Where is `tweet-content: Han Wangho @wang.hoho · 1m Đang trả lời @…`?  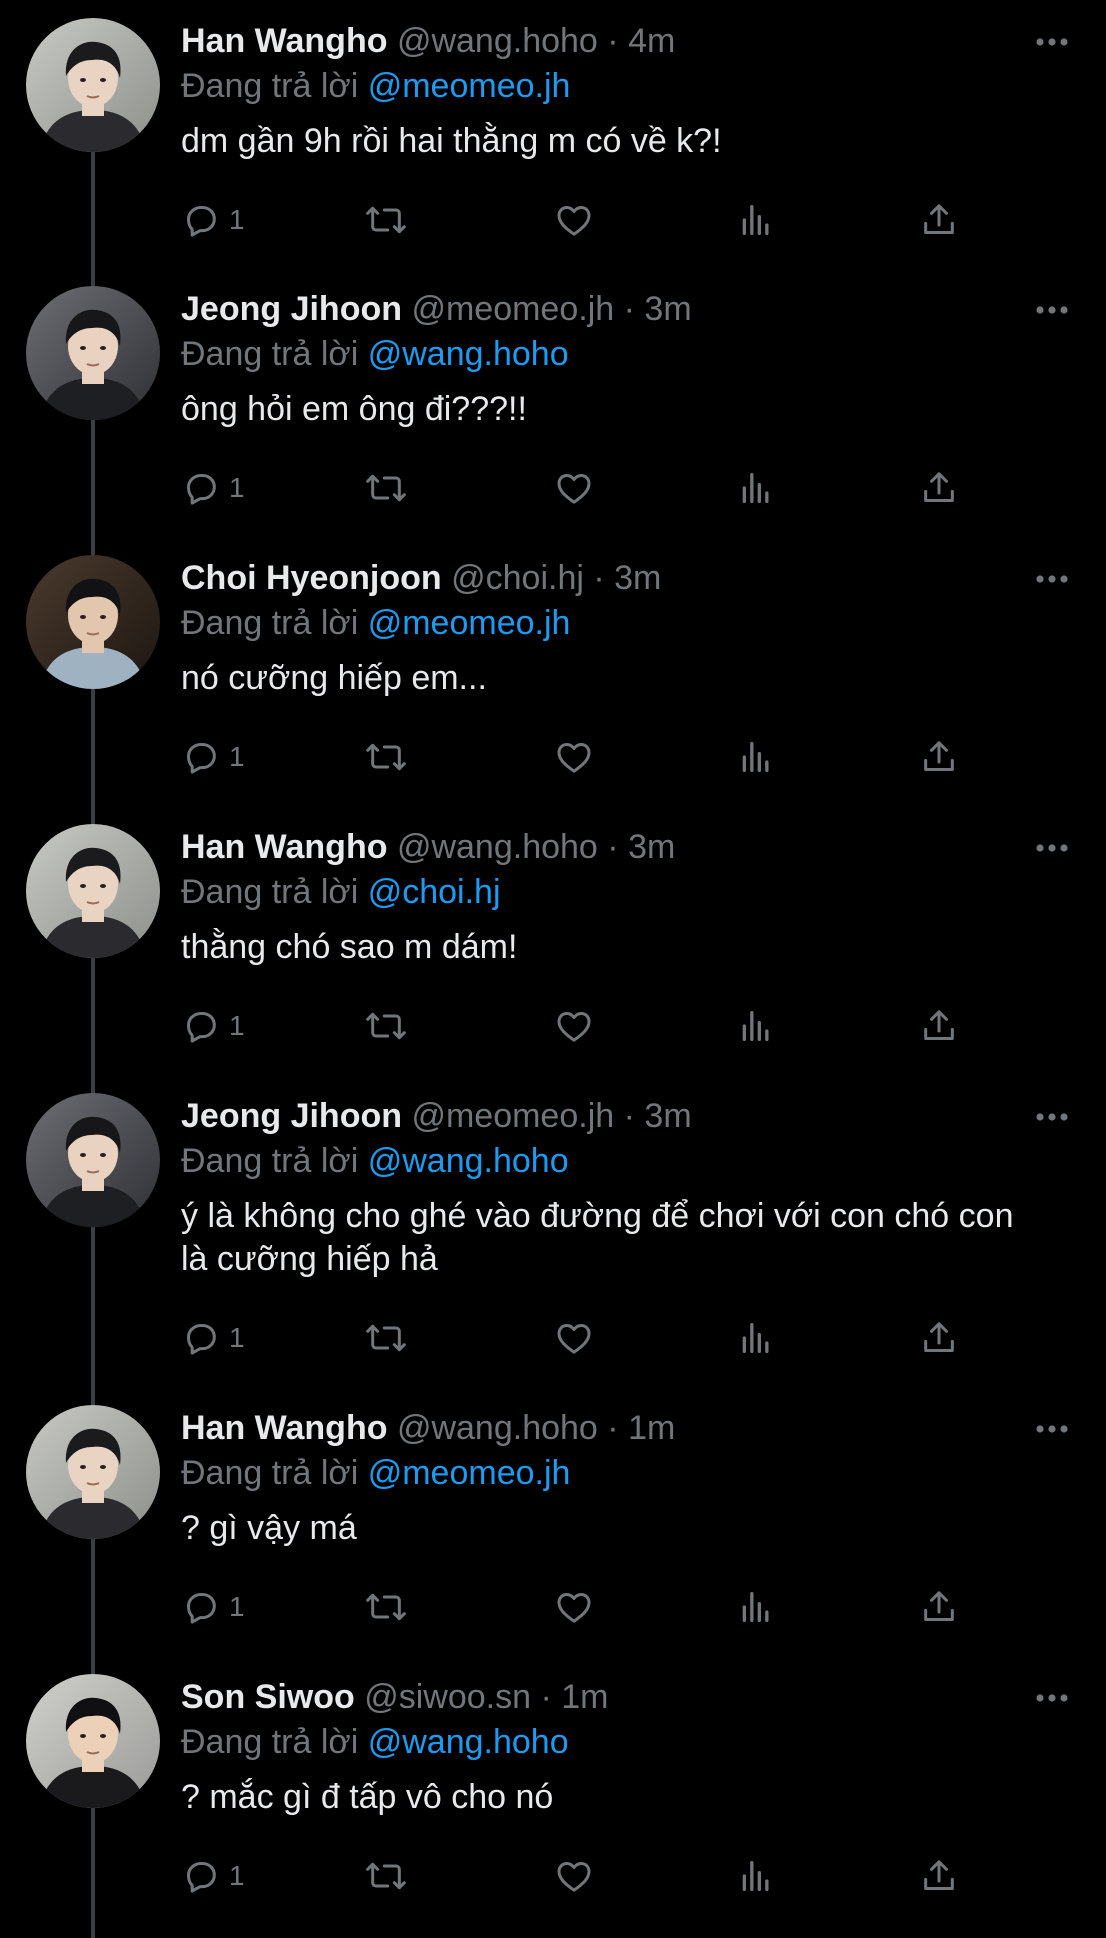 tweet-content: Han Wangho @wang.hoho · 1m Đang trả lời @… is located at coordinates (611, 1477).